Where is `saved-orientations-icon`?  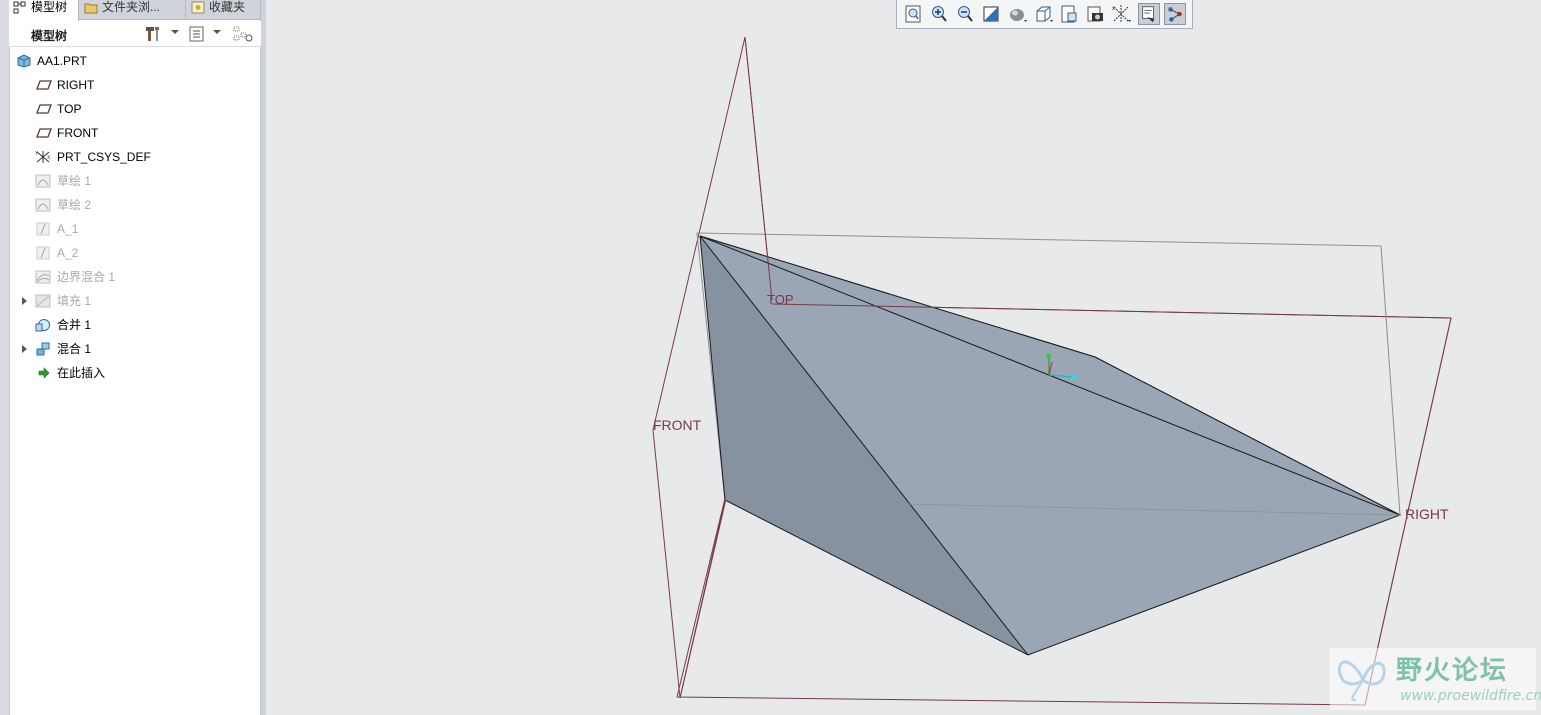
saved-orientations-icon is located at coordinates (1043, 14).